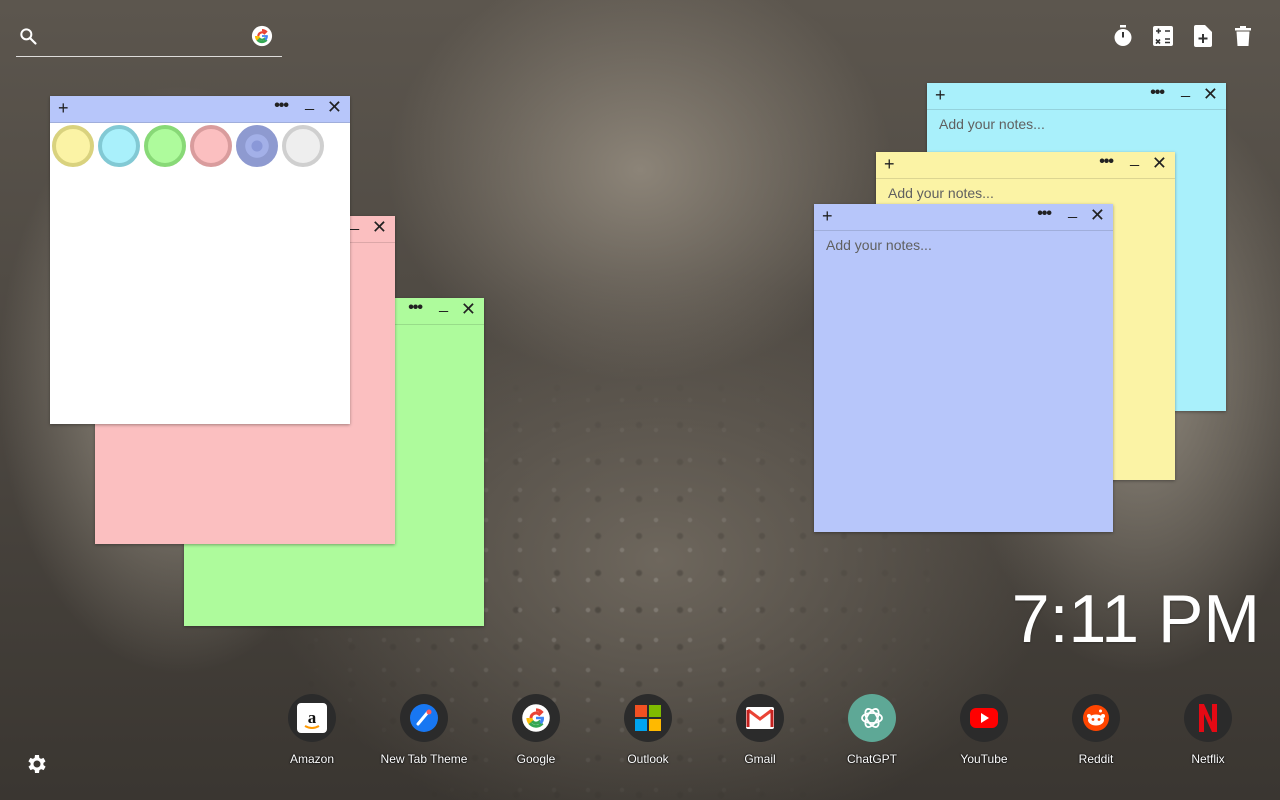 The image size is (1280, 800). I want to click on shortcut-reddit: Reddit, so click(1096, 730).